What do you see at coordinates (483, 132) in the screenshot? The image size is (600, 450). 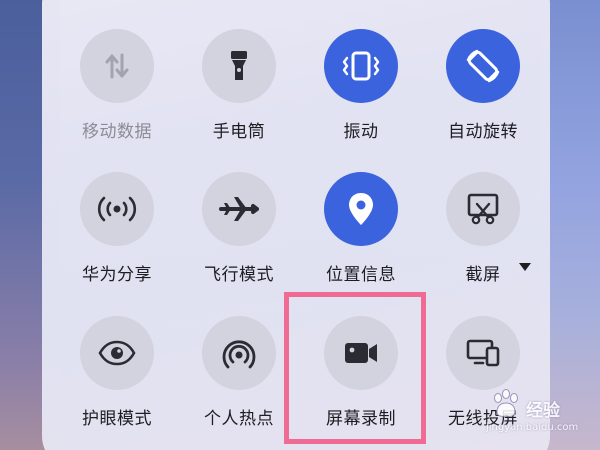 I see `tile-label: 自动旋转` at bounding box center [483, 132].